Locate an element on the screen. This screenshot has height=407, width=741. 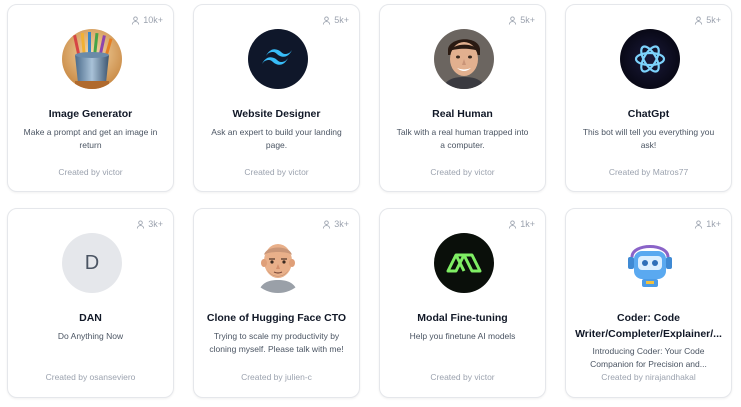
bot-title: Website Designer is located at coordinates (276, 114).